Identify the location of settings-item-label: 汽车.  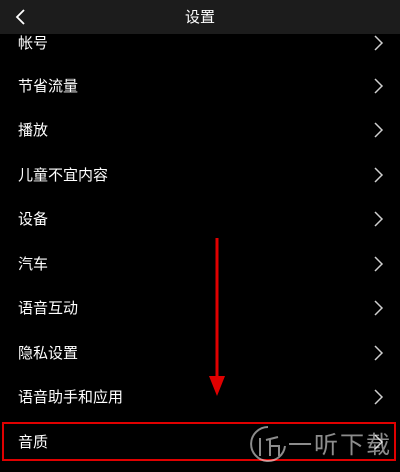
(33, 264).